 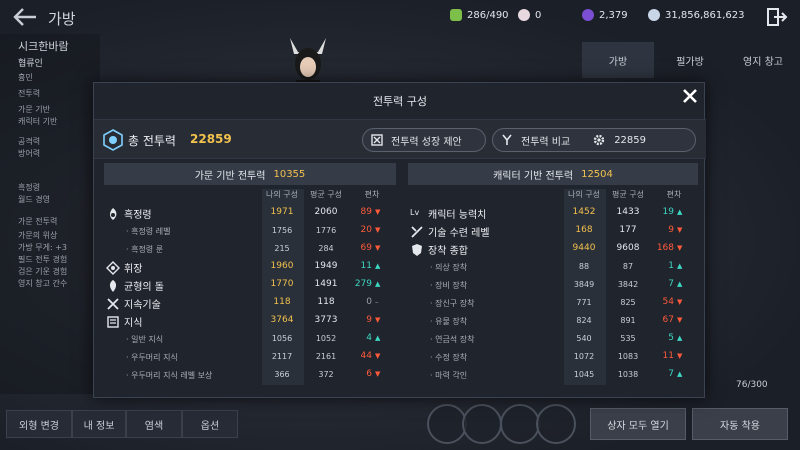 What do you see at coordinates (448, 251) in the screenshot?
I see `row-label: 장착 종합` at bounding box center [448, 251].